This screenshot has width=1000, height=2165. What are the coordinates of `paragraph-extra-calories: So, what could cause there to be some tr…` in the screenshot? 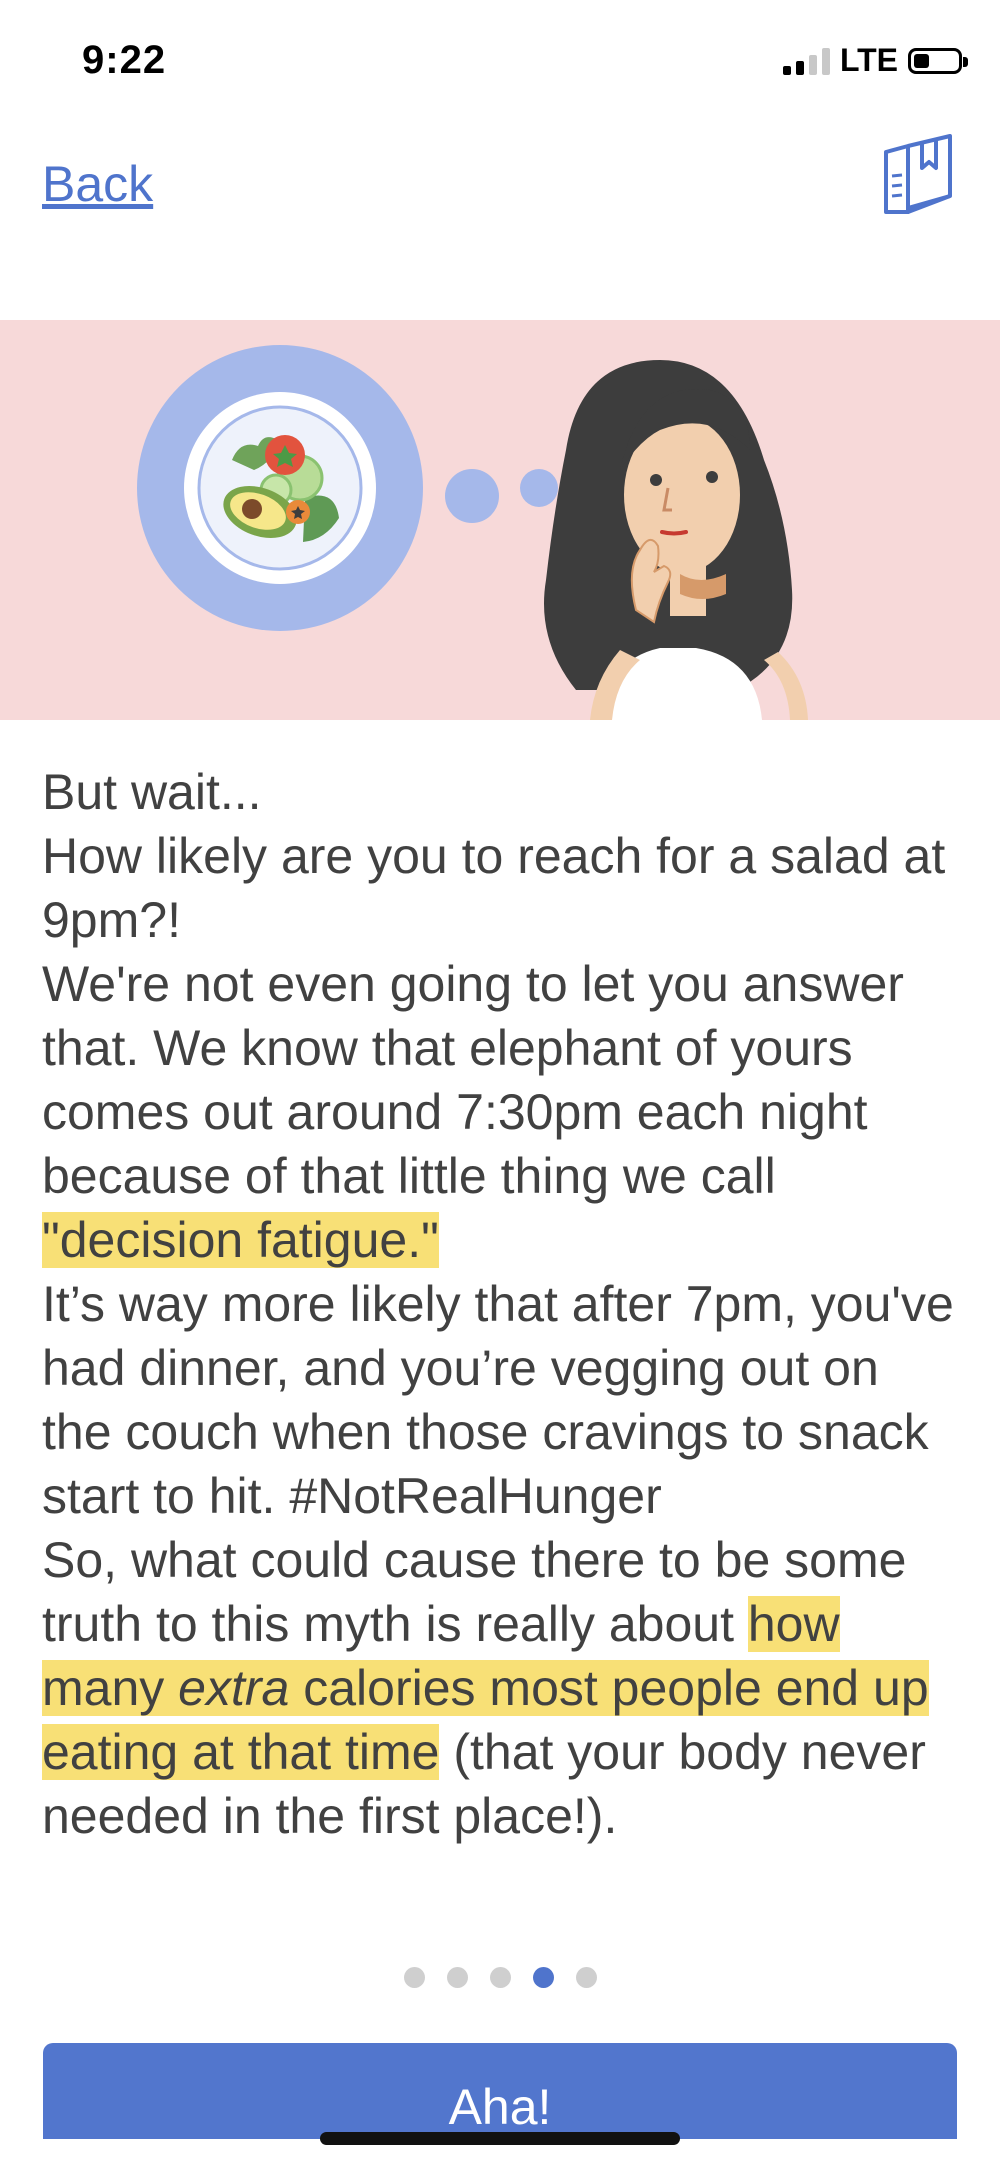 It's located at (502, 1688).